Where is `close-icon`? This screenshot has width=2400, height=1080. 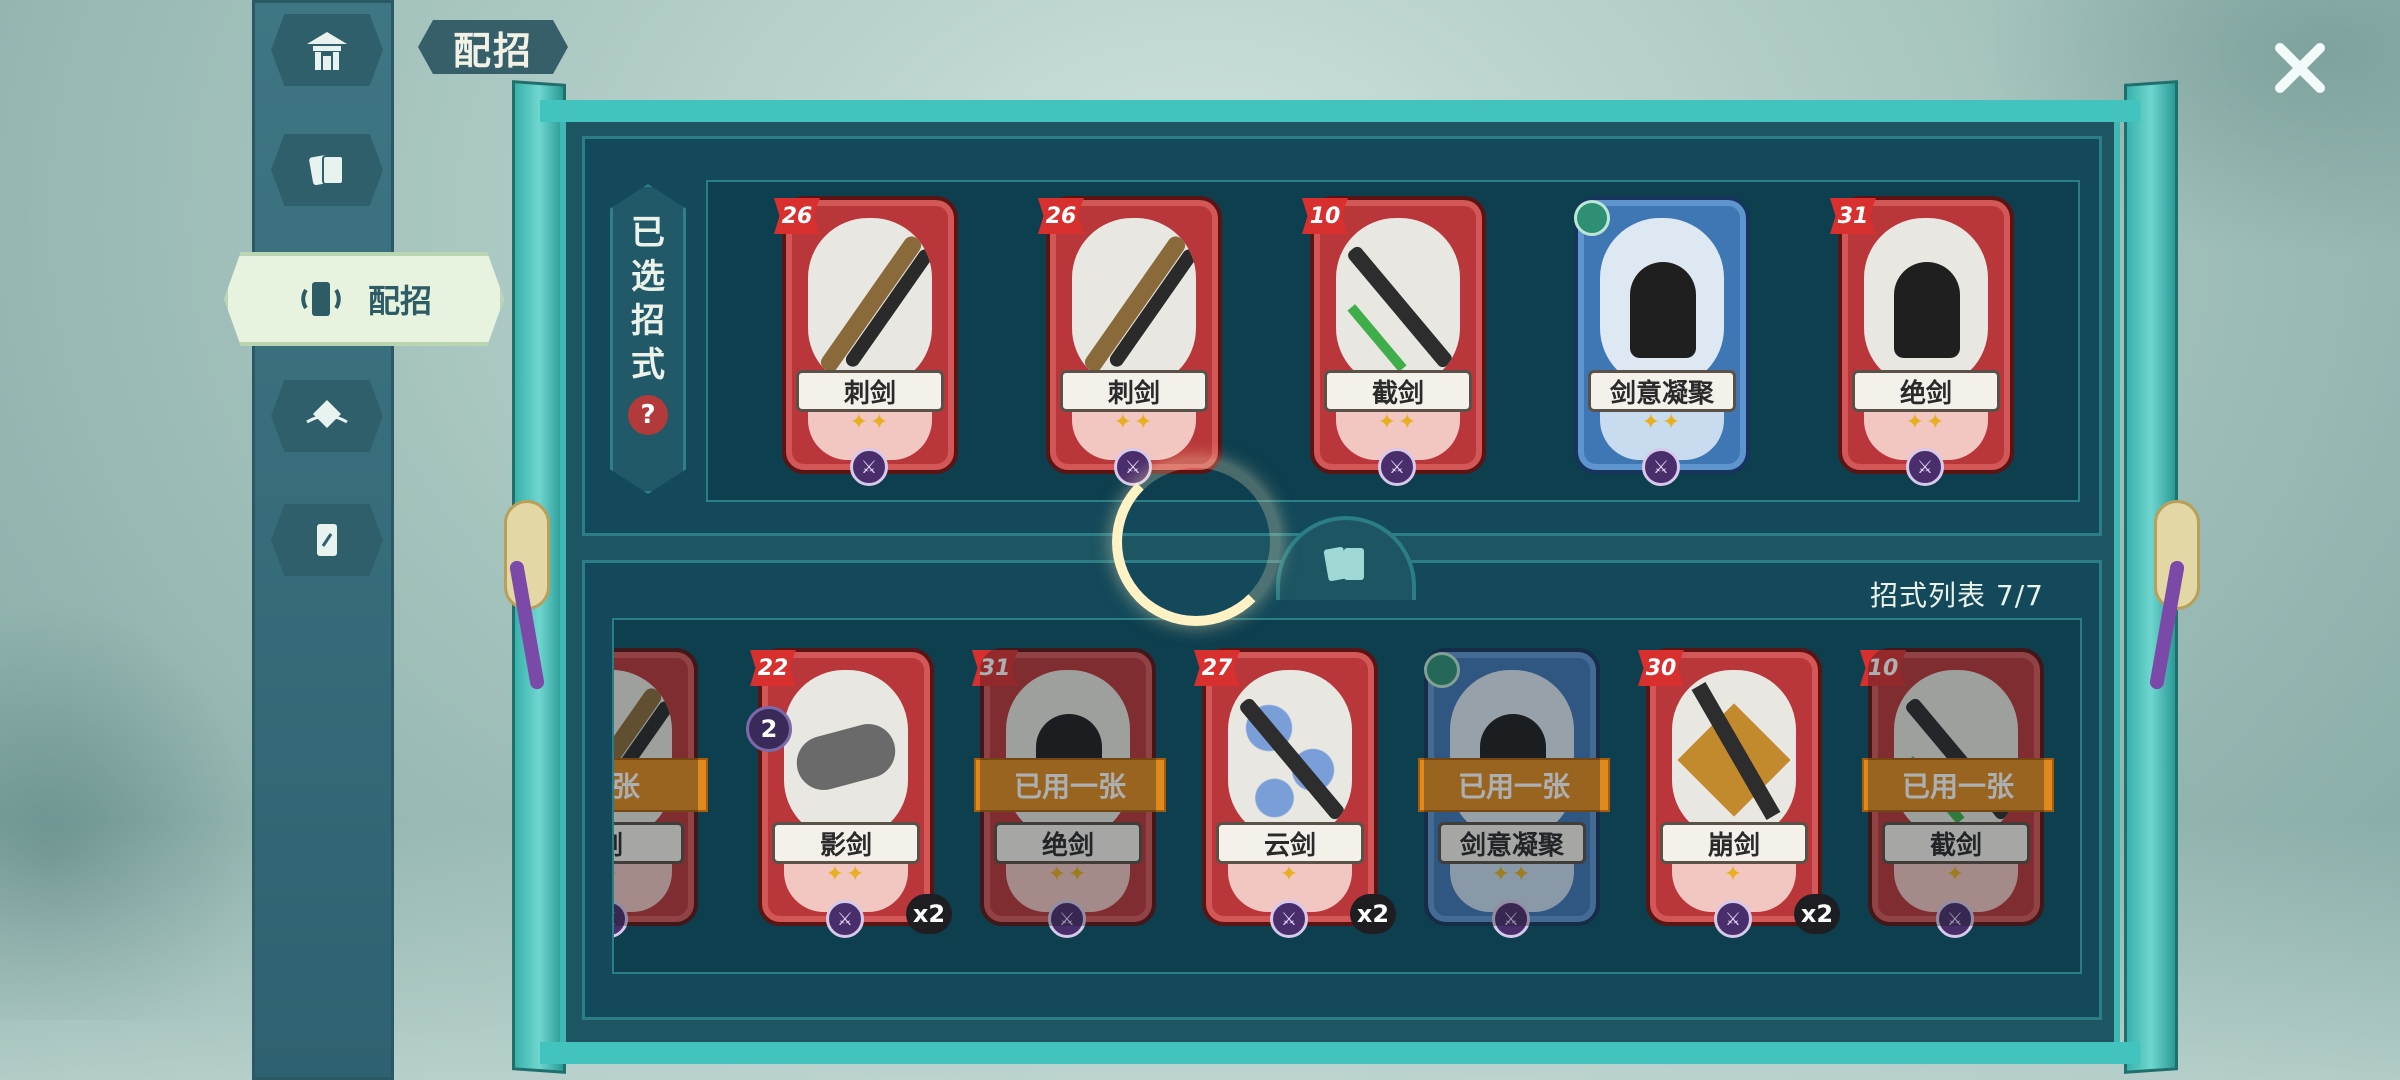
close-icon is located at coordinates (2300, 68).